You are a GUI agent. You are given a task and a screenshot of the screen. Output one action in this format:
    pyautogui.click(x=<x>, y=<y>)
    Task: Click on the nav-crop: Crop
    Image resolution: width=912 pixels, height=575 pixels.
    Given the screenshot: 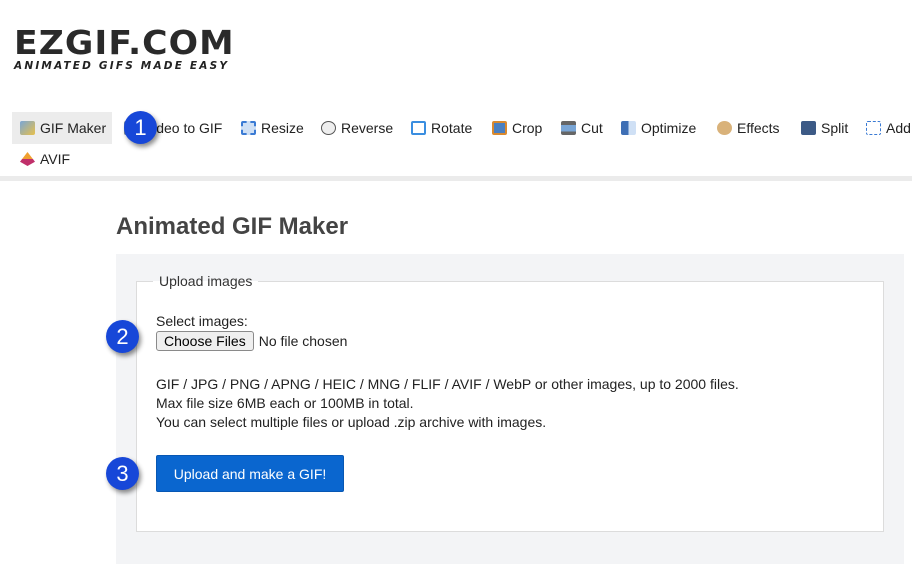 What is the action you would take?
    pyautogui.click(x=517, y=128)
    